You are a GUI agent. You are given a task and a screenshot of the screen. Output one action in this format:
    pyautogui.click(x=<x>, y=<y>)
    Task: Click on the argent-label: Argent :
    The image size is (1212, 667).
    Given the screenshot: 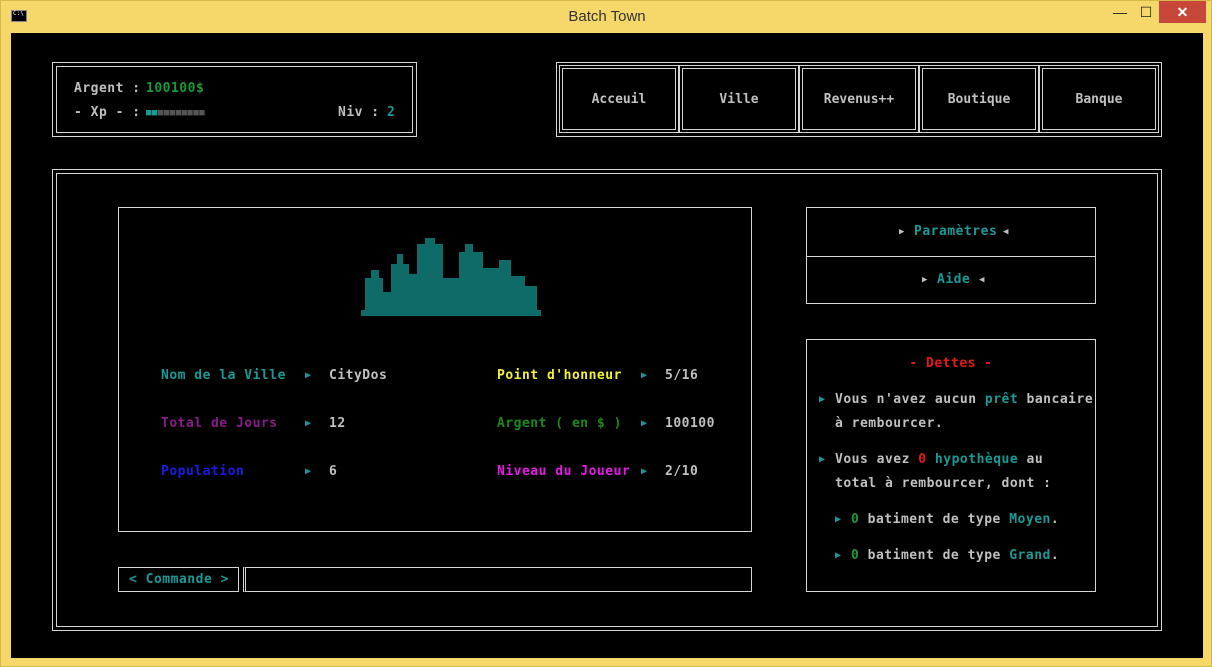 What is the action you would take?
    pyautogui.click(x=107, y=88)
    